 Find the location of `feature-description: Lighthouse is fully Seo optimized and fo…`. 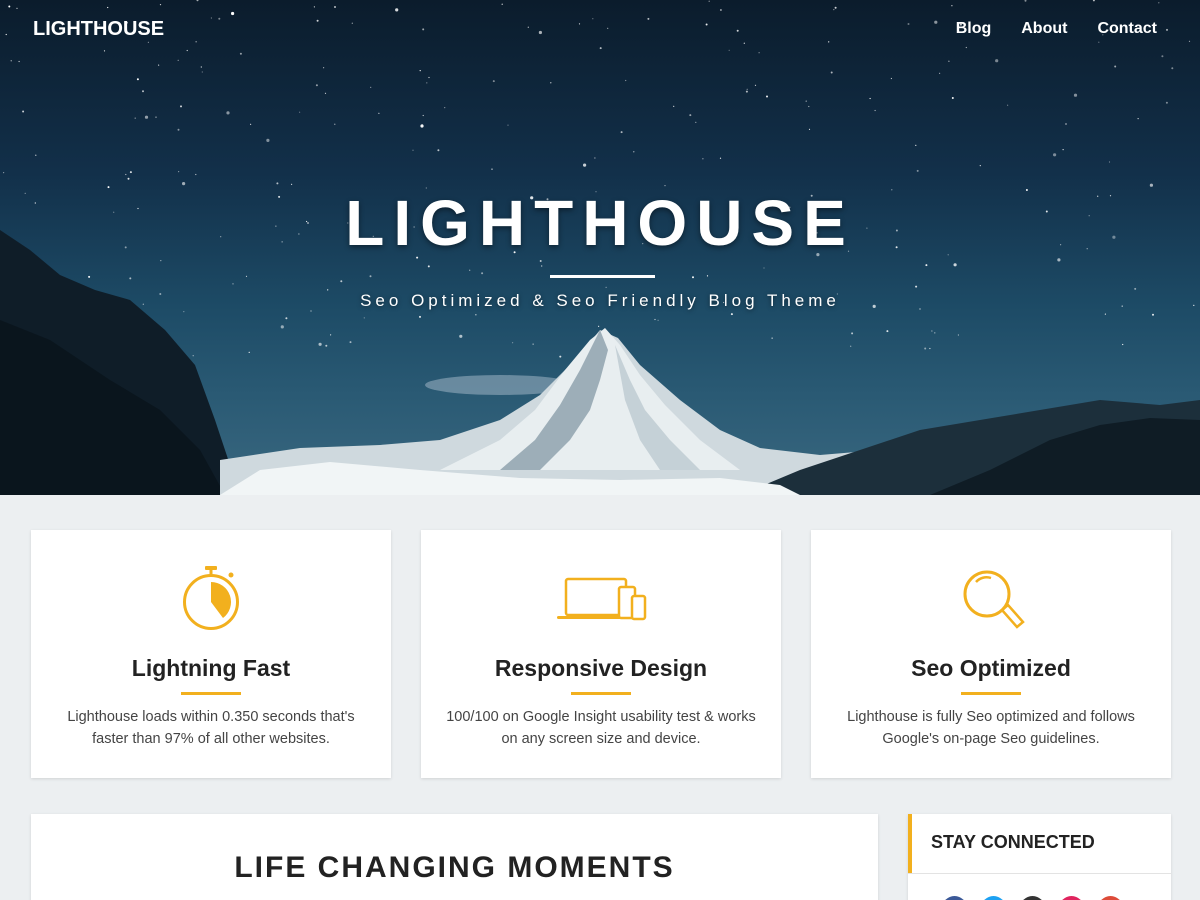

feature-description: Lighthouse is fully Seo optimized and fo… is located at coordinates (991, 728).